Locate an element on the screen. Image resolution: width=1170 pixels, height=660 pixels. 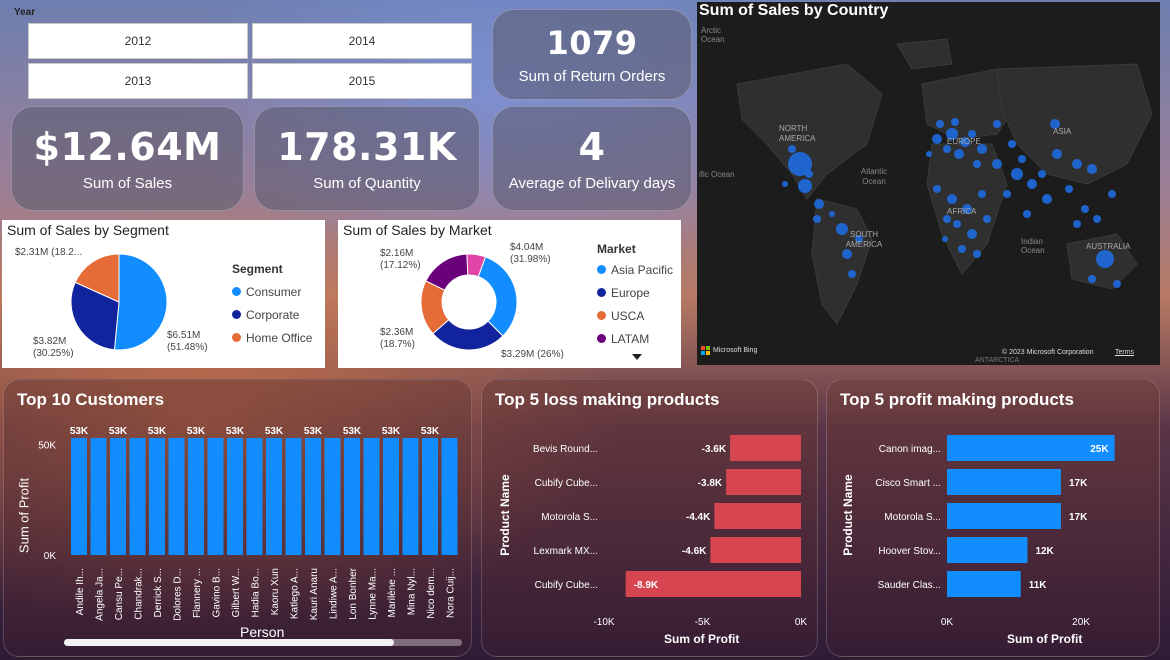
legend-item-asia-pacific: Asia Pacific is located at coordinates (635, 269).